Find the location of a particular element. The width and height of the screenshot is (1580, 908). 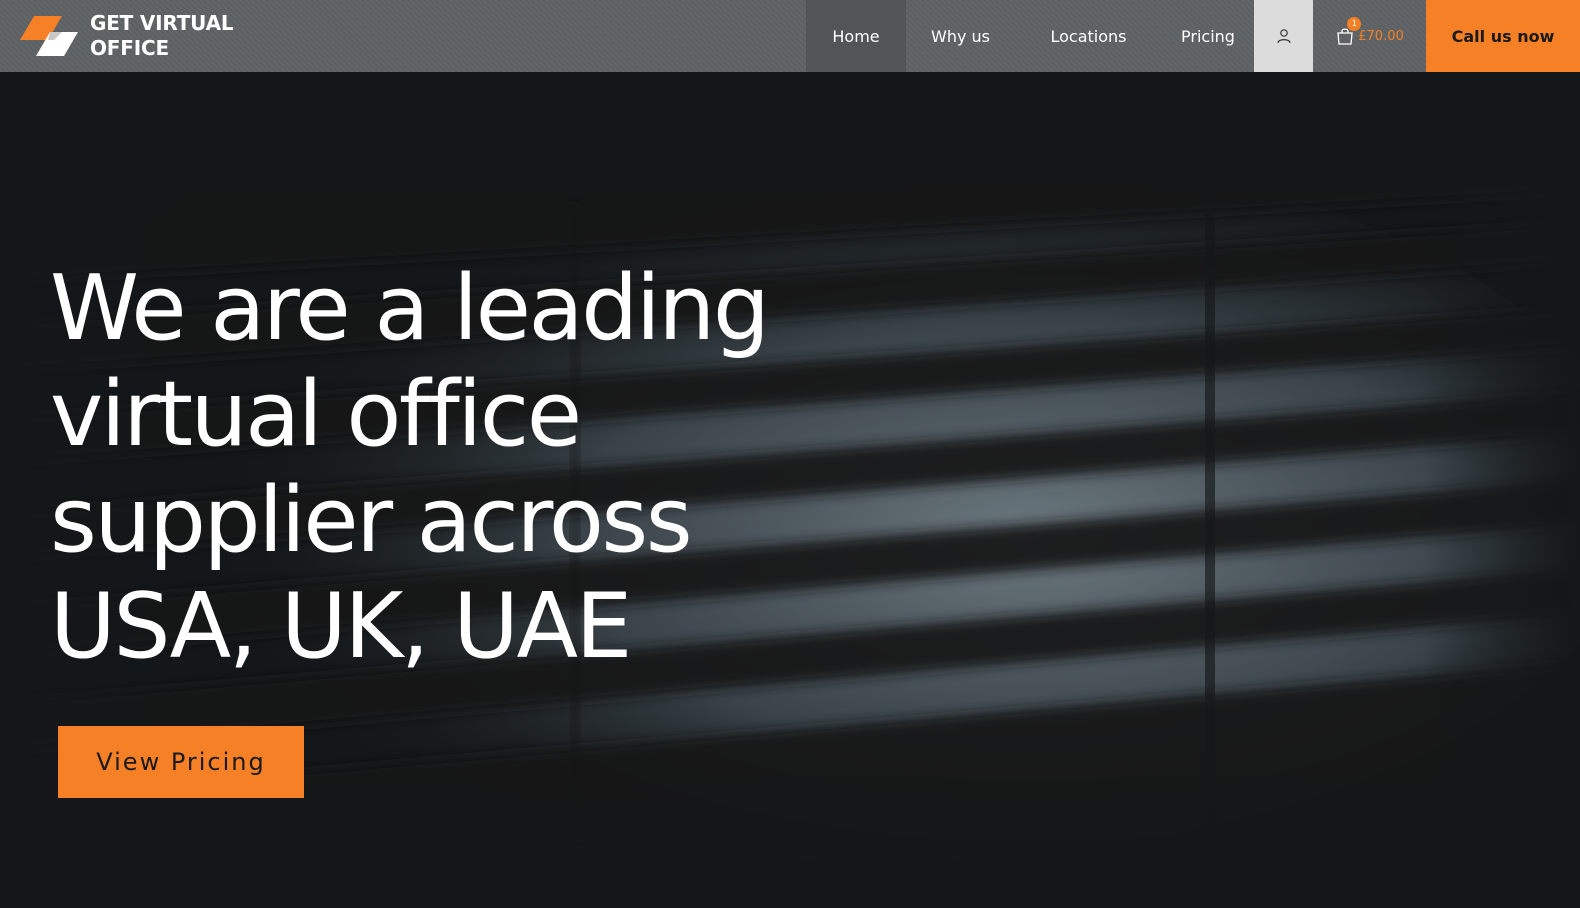

nav-item-why-us: Why us is located at coordinates (960, 36).